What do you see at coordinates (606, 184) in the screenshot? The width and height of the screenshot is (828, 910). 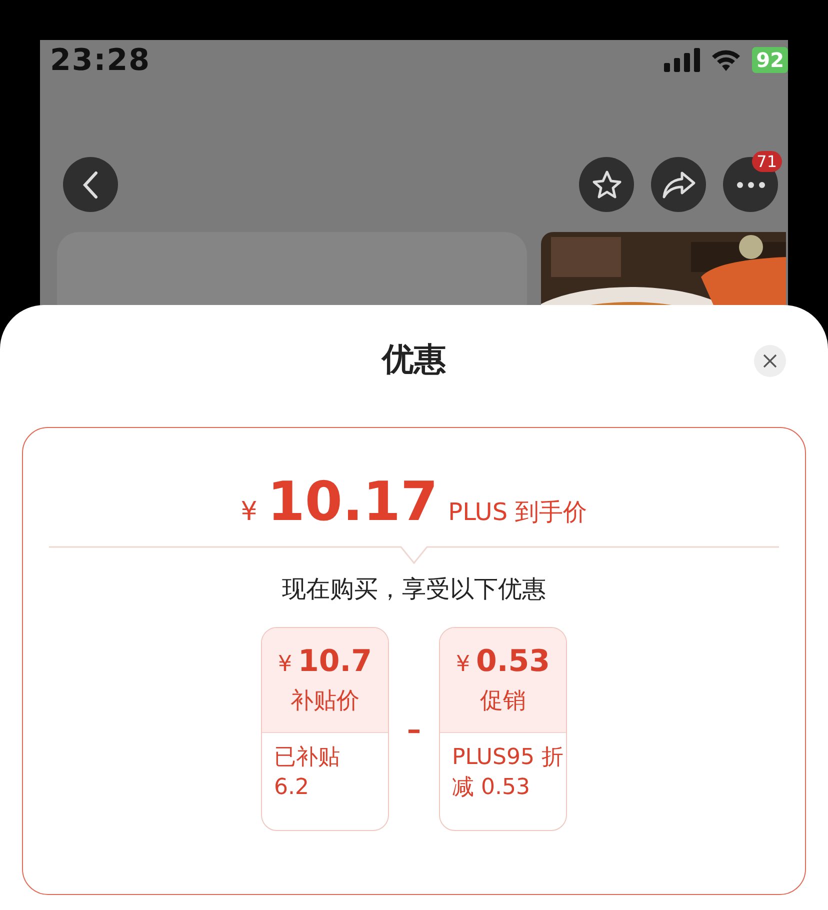 I see `star-icon` at bounding box center [606, 184].